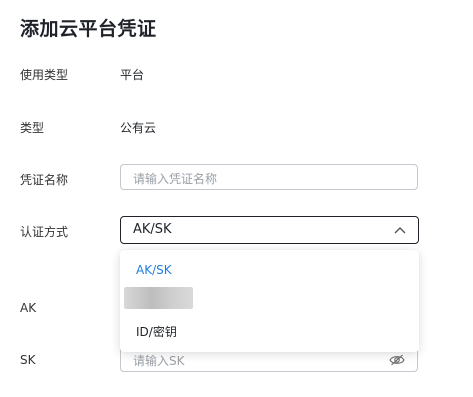 The width and height of the screenshot is (473, 397). I want to click on dropdown-option-ak-sk: AK/SK, so click(154, 270).